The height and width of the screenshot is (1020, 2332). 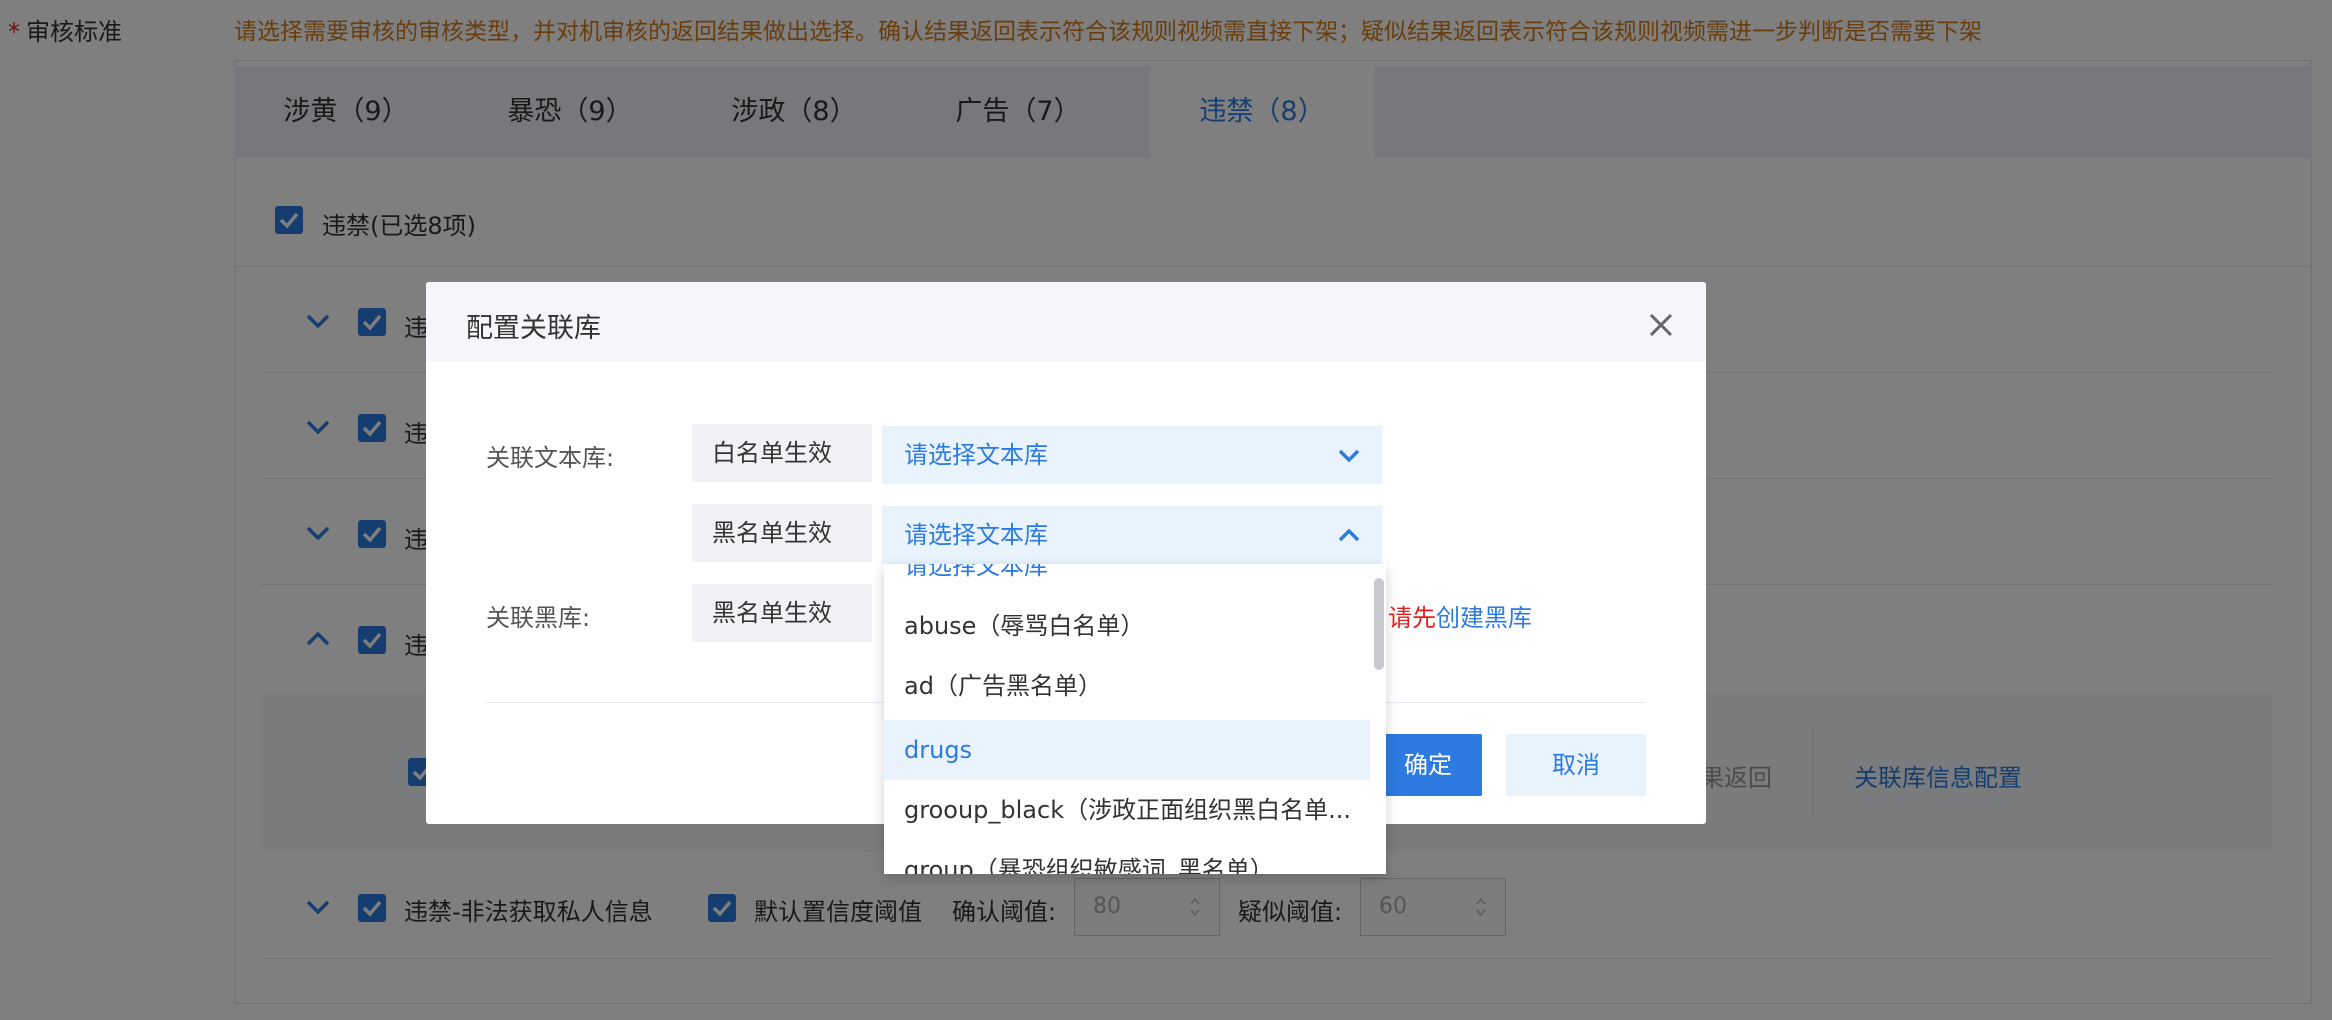 What do you see at coordinates (1661, 325) in the screenshot?
I see `close-icon` at bounding box center [1661, 325].